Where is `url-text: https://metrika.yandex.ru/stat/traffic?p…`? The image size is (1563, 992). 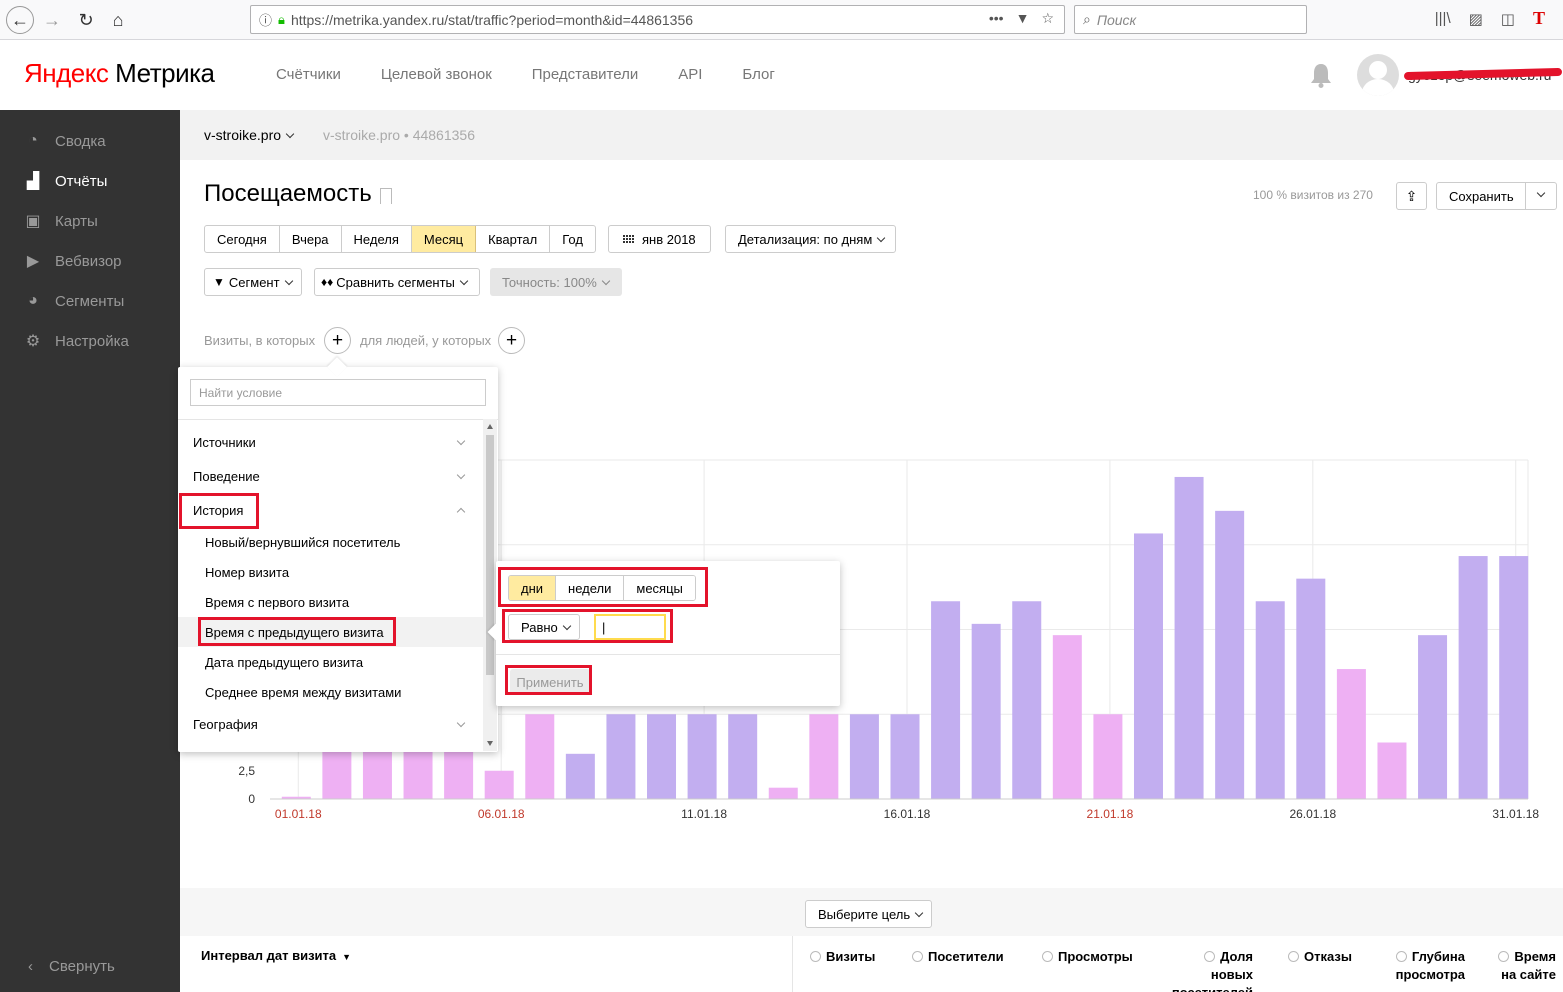
url-text: https://metrika.yandex.ru/stat/traffic?p… is located at coordinates (492, 19).